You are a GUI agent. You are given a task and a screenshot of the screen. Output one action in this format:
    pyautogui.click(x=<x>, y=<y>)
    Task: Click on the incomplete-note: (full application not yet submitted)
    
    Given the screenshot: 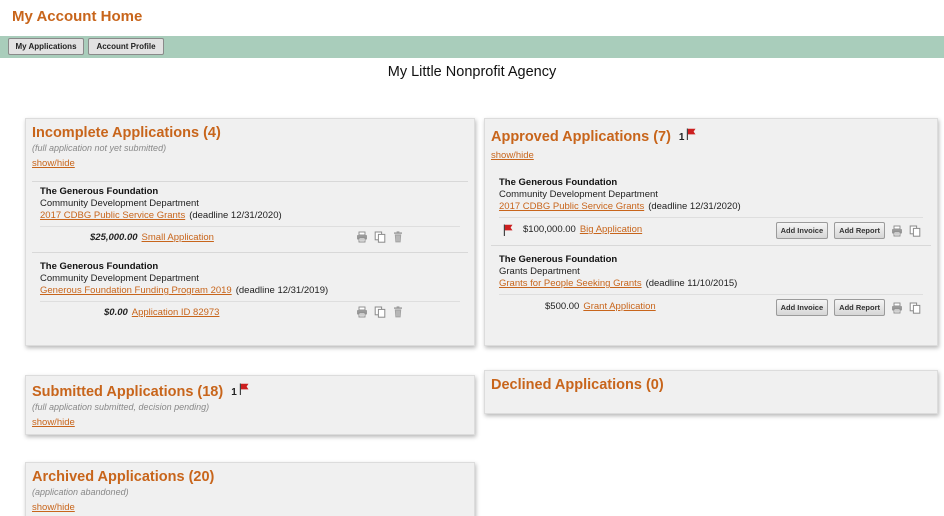 What is the action you would take?
    pyautogui.click(x=99, y=148)
    